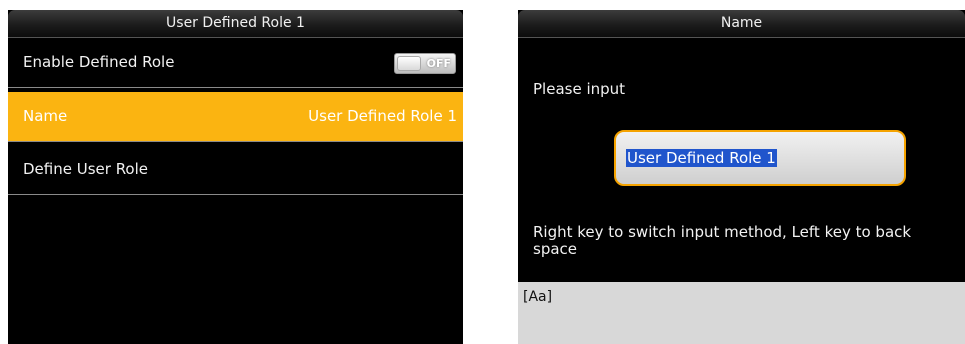 The height and width of the screenshot is (344, 965). I want to click on input-method-indicator: [Aa], so click(538, 297).